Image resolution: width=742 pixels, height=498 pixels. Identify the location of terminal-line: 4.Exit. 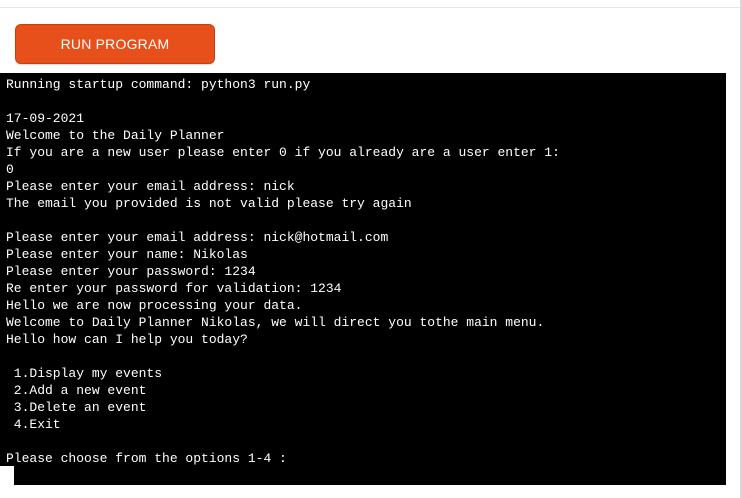
(33, 424).